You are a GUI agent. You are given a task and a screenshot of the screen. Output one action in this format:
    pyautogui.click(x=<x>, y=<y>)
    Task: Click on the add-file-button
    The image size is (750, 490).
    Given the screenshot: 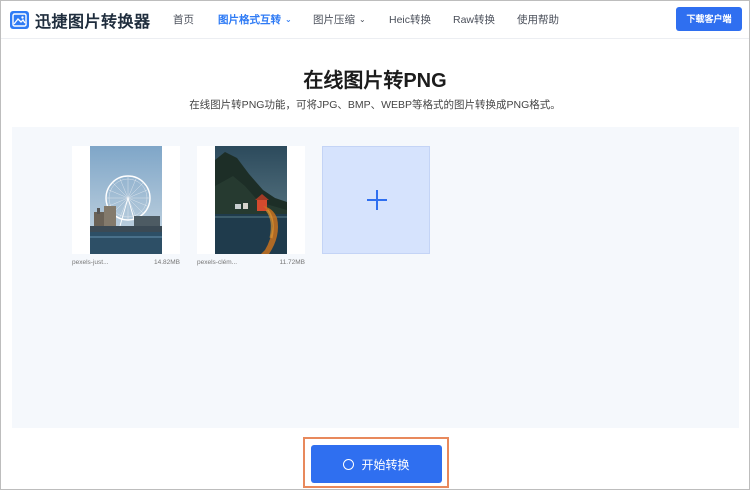 What is the action you would take?
    pyautogui.click(x=376, y=200)
    